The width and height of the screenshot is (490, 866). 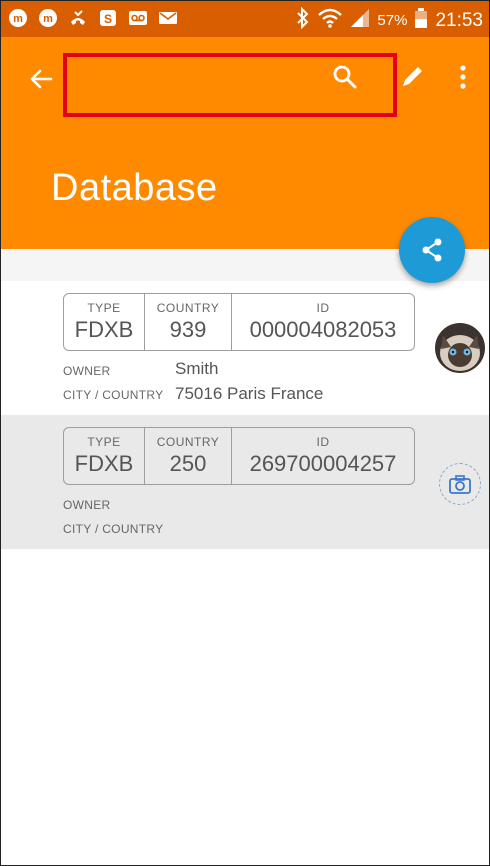 What do you see at coordinates (134, 188) in the screenshot?
I see `page-title: Database` at bounding box center [134, 188].